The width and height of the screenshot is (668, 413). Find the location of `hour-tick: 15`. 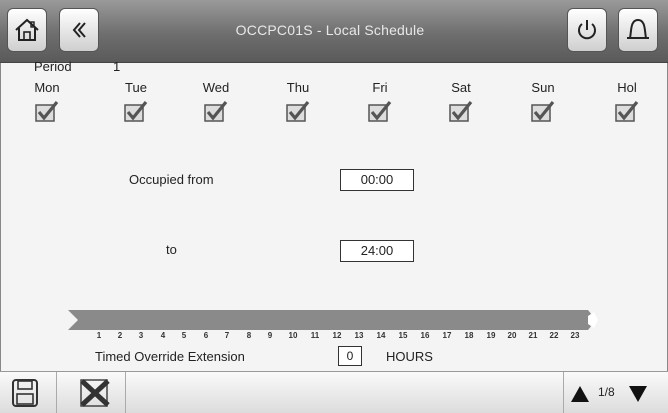

hour-tick: 15 is located at coordinates (403, 335).